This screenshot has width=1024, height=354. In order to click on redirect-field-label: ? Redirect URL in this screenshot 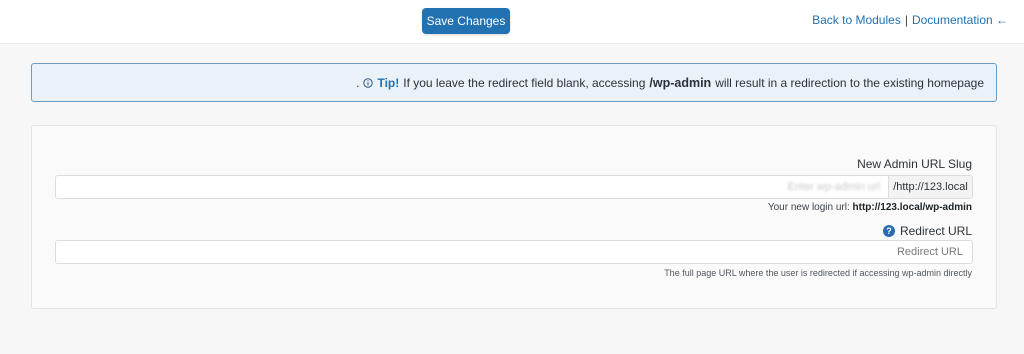, I will do `click(927, 231)`.